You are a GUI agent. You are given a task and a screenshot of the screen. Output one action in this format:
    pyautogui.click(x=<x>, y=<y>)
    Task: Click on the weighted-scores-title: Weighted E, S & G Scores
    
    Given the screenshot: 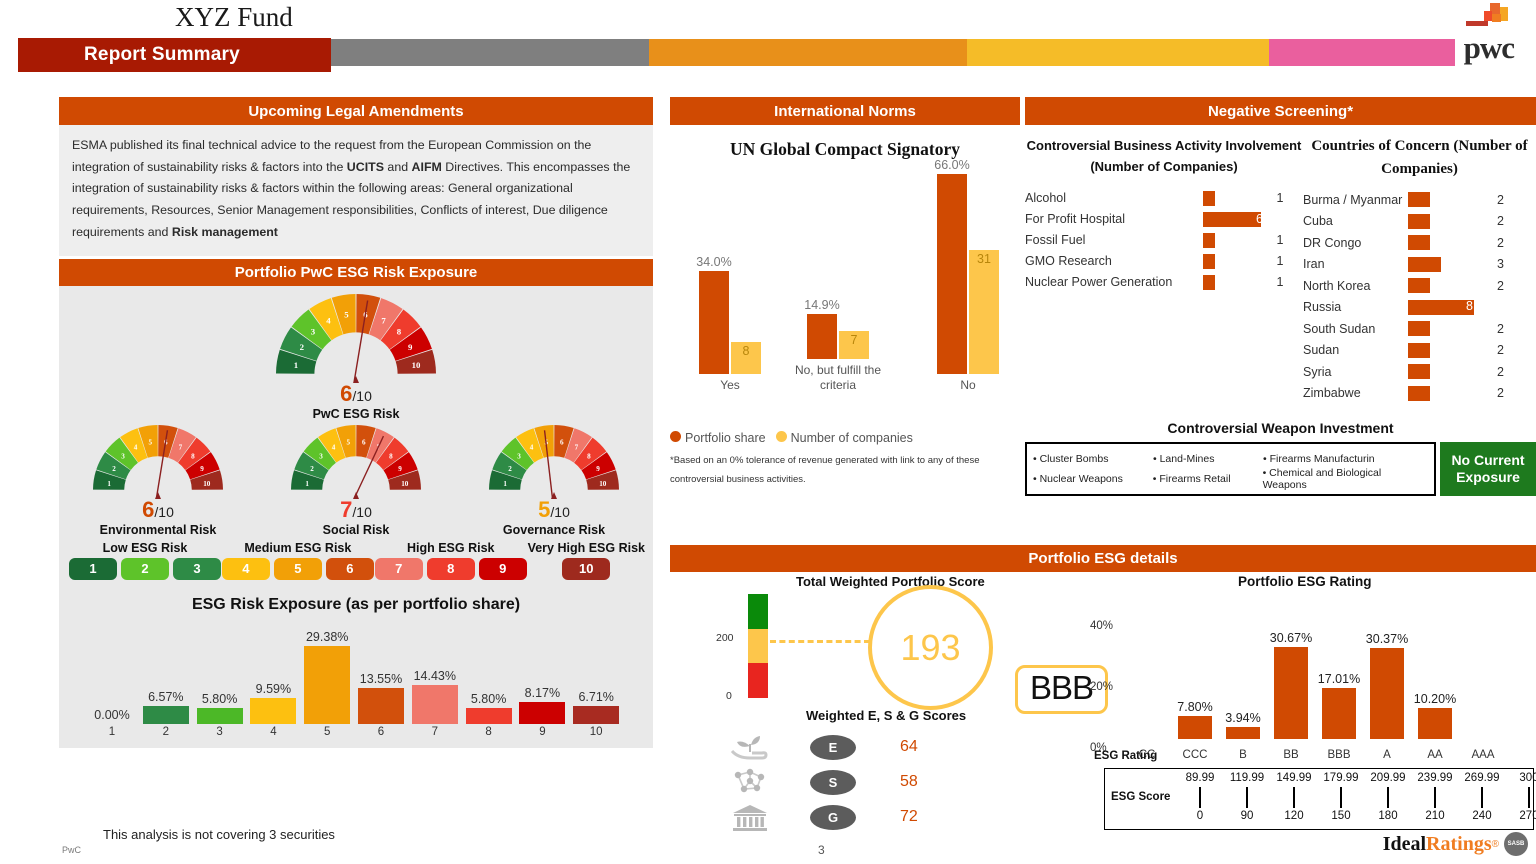 What is the action you would take?
    pyautogui.click(x=886, y=715)
    